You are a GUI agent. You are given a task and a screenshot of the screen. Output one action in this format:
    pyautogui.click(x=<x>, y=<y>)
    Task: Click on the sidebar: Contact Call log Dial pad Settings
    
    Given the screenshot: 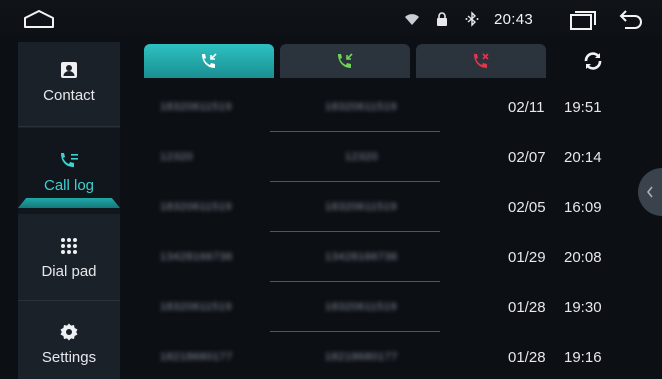 What is the action you would take?
    pyautogui.click(x=69, y=210)
    